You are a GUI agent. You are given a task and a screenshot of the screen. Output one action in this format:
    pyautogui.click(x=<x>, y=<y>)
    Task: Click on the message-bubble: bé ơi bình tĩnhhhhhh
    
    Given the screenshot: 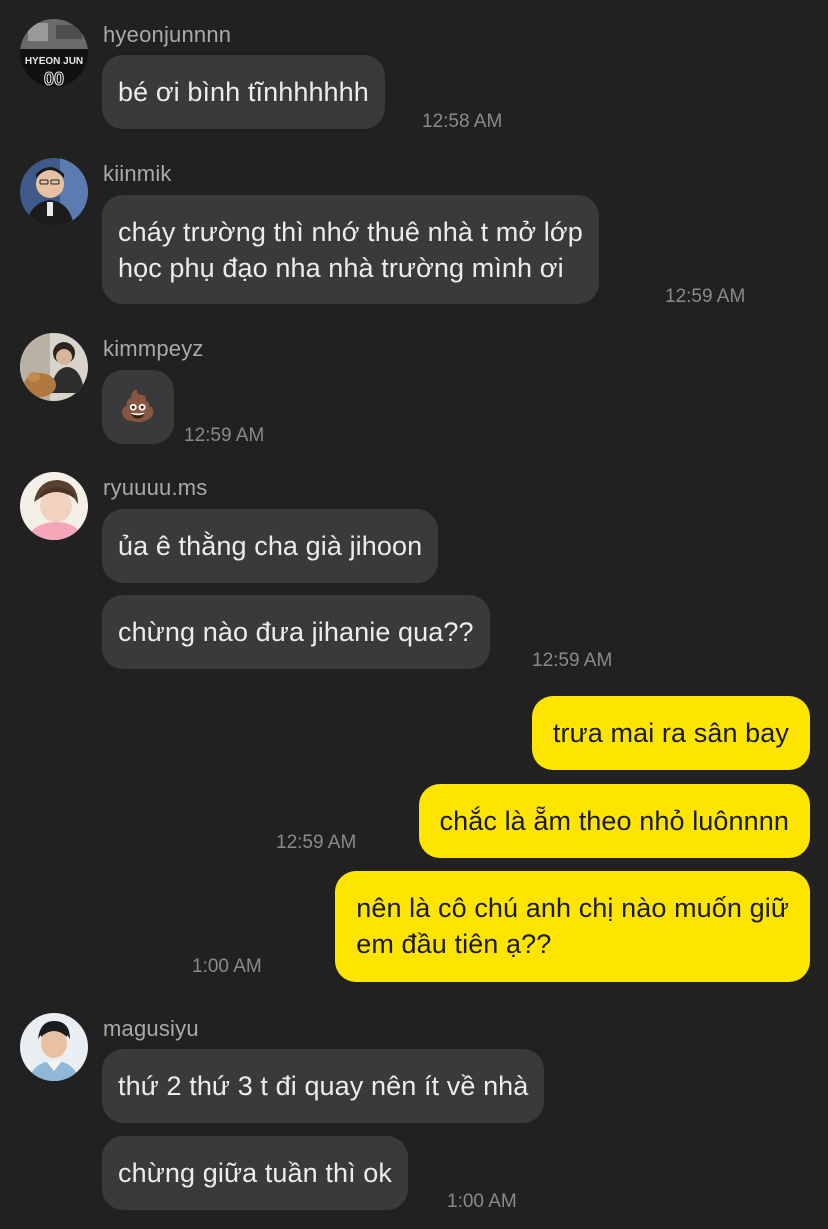 What is the action you would take?
    pyautogui.click(x=243, y=92)
    